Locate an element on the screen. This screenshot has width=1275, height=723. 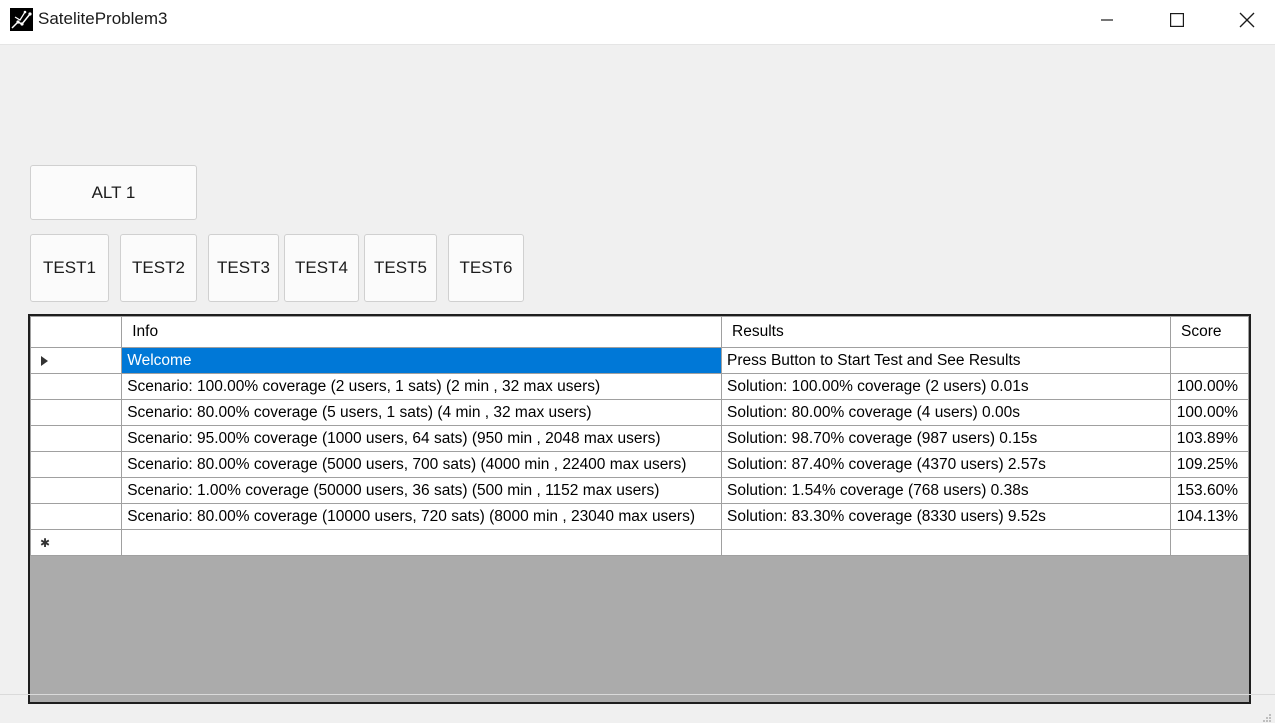
score-cell: 103.89% is located at coordinates (1209, 438).